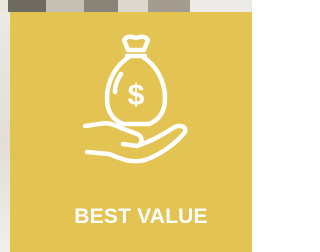 This screenshot has width=320, height=252. I want to click on adjacent-panel-edge, so click(5, 132).